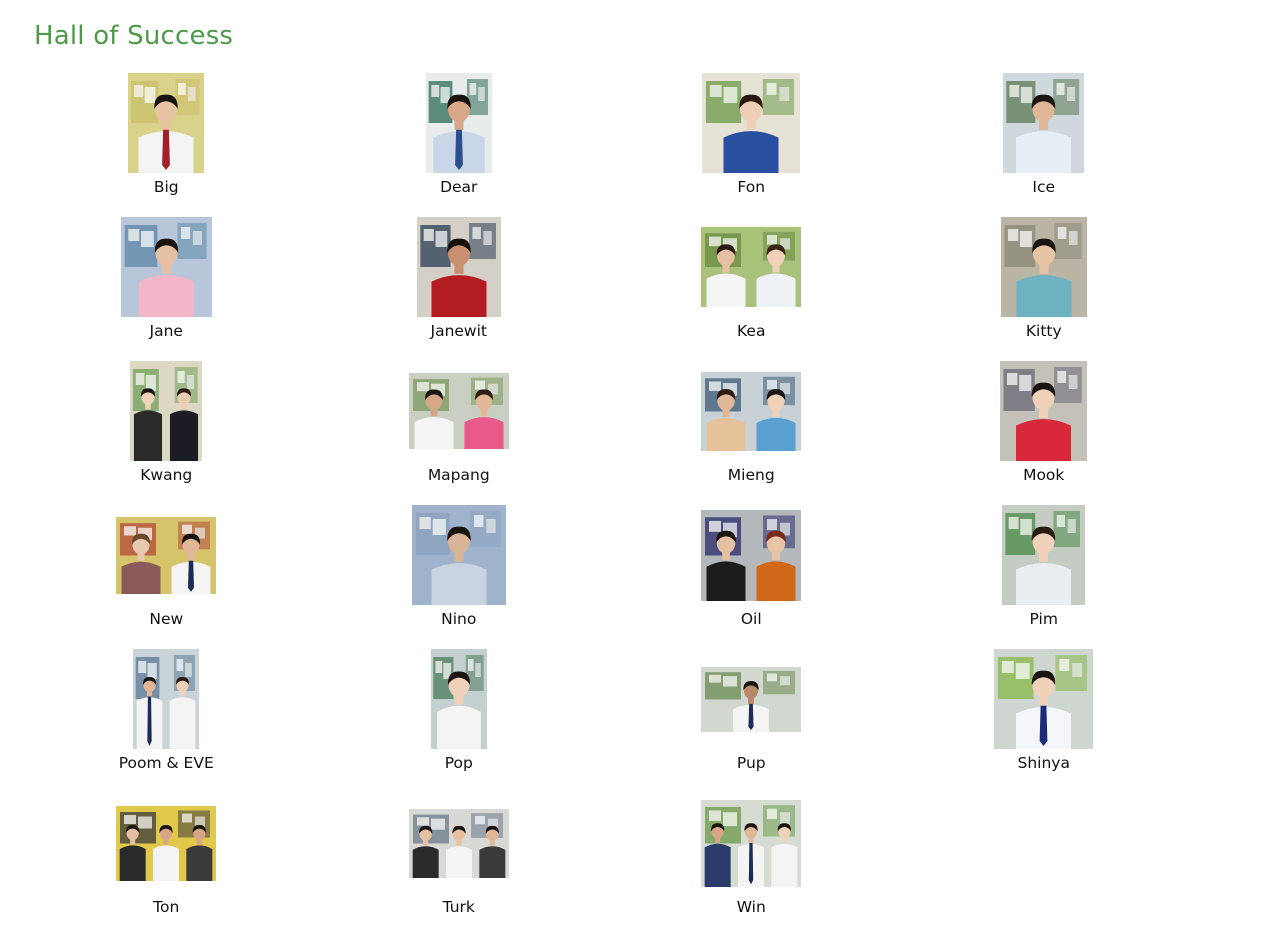  I want to click on student-name: Jane, so click(166, 331).